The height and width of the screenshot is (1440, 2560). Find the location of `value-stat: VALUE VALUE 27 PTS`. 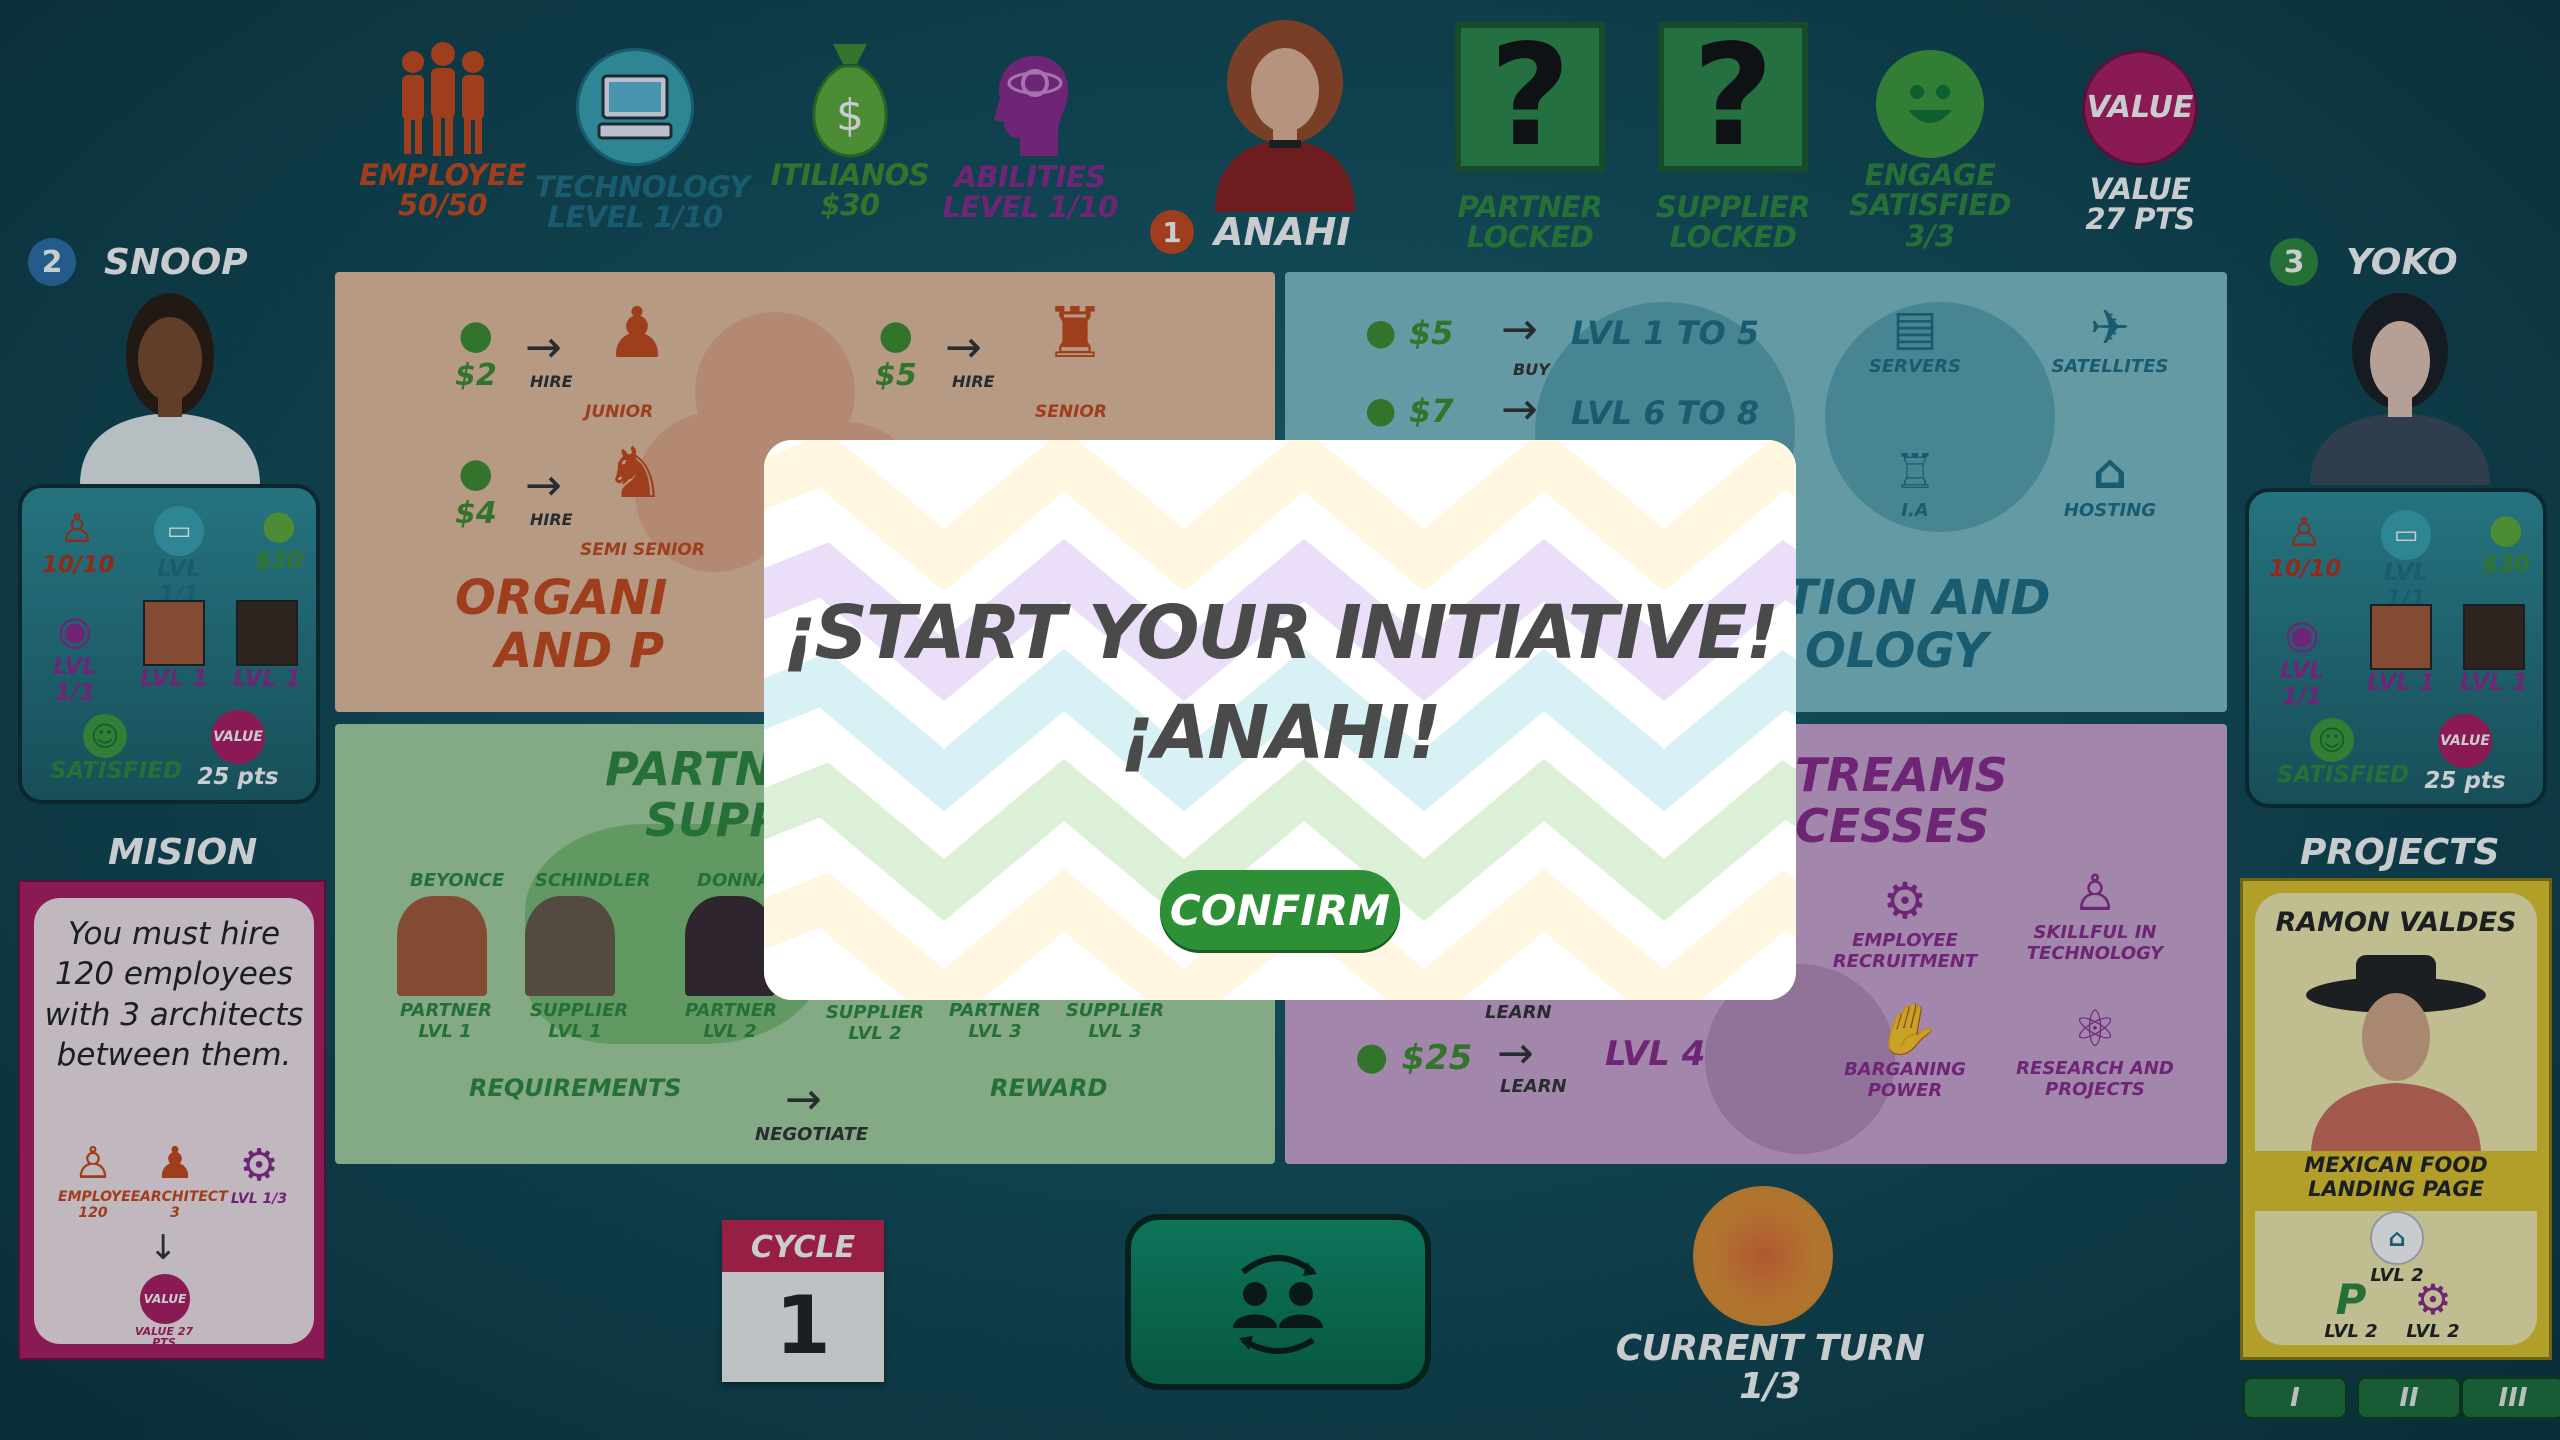

value-stat: VALUE VALUE 27 PTS is located at coordinates (2140, 142).